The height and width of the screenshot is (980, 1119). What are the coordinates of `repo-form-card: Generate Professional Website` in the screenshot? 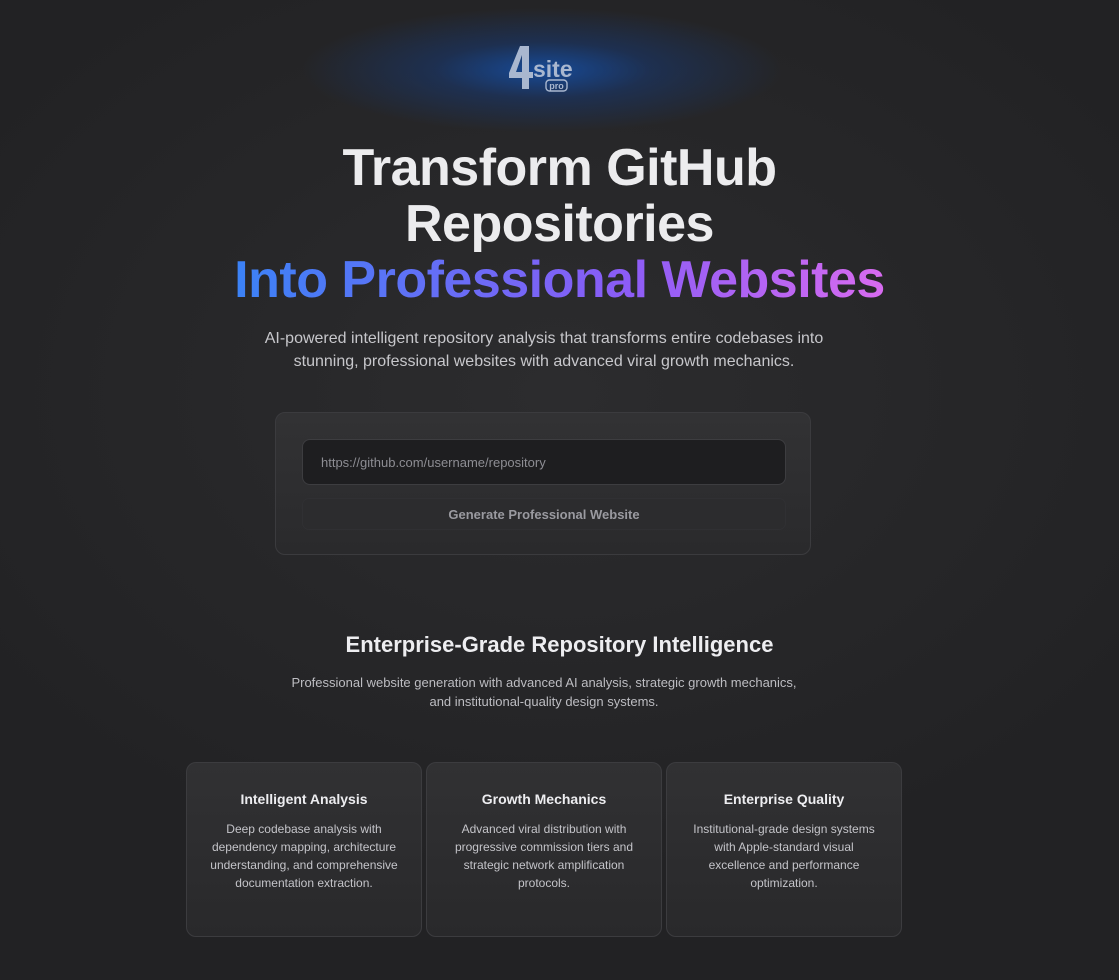 It's located at (543, 483).